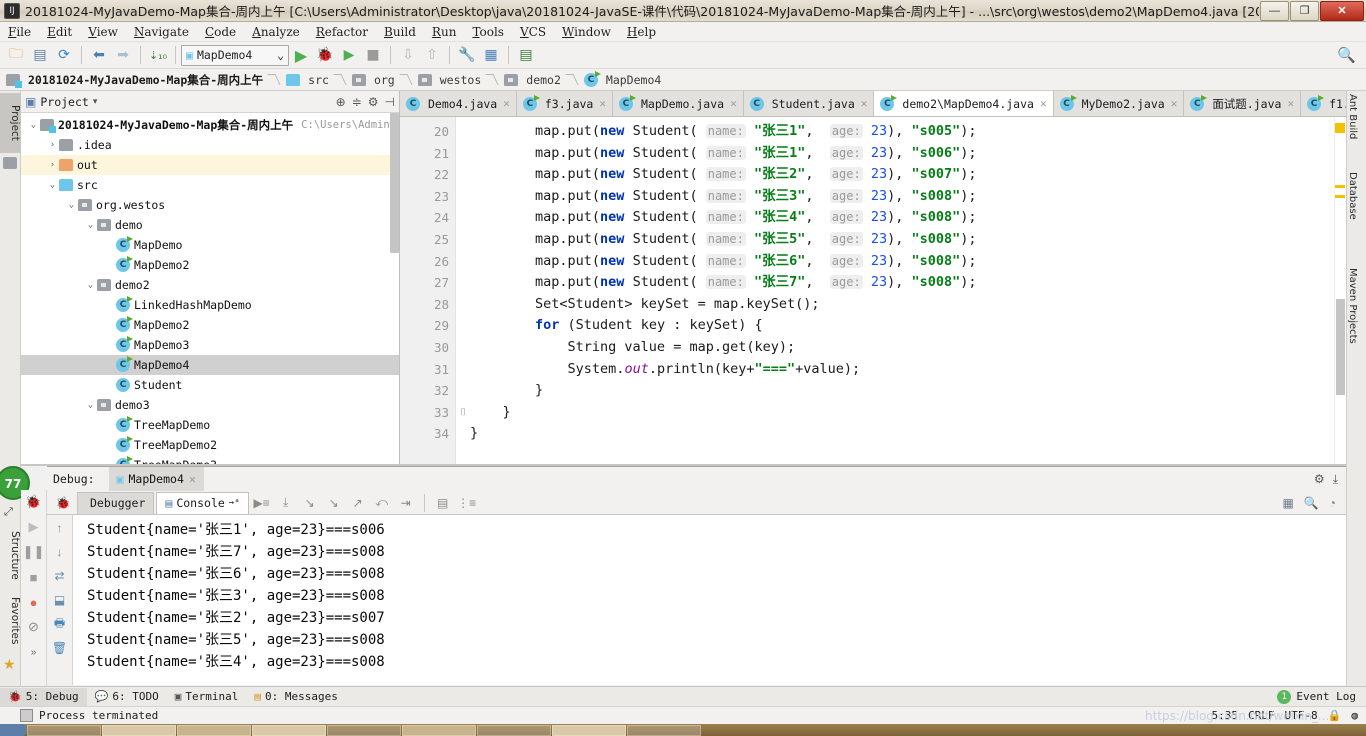 The width and height of the screenshot is (1366, 736). Describe the element at coordinates (349, 55) in the screenshot. I see `run-with-coverage-button: ▶` at that location.